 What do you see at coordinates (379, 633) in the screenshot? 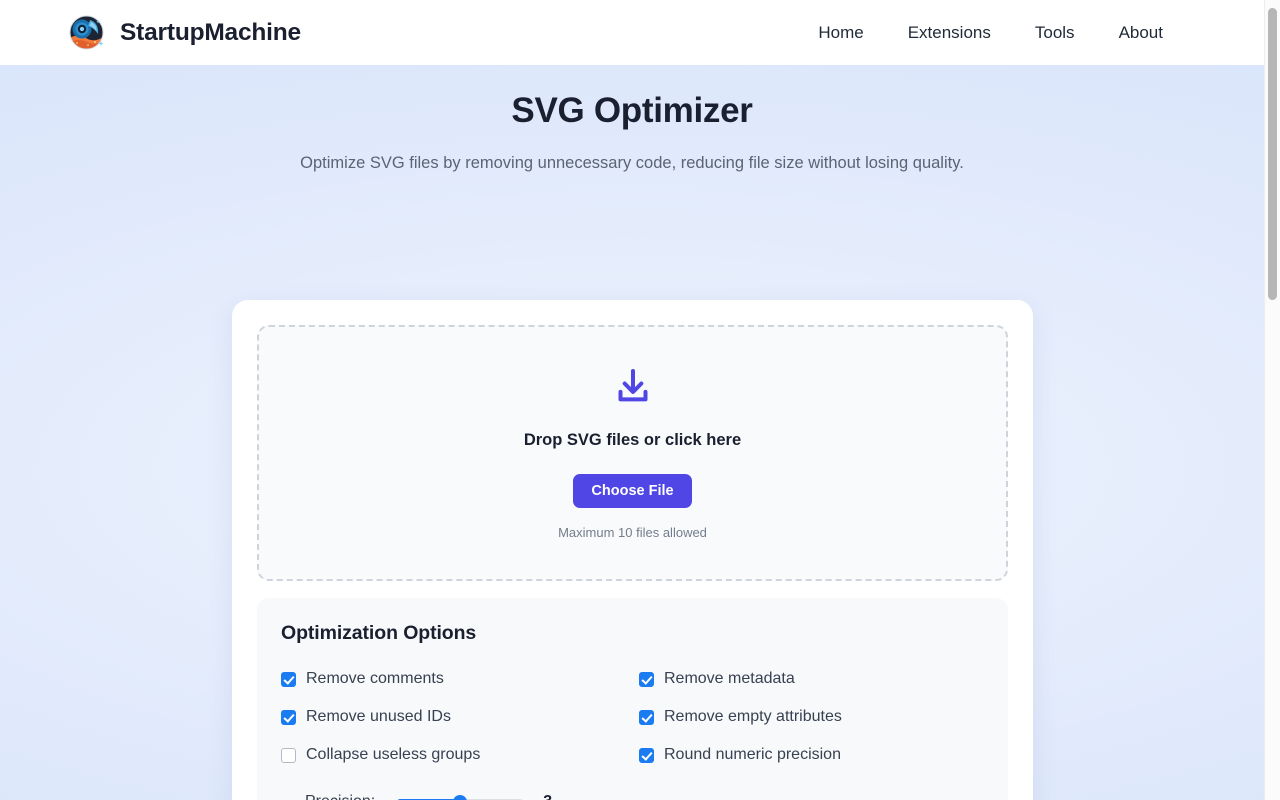
I see `options-title: Optimization Options` at bounding box center [379, 633].